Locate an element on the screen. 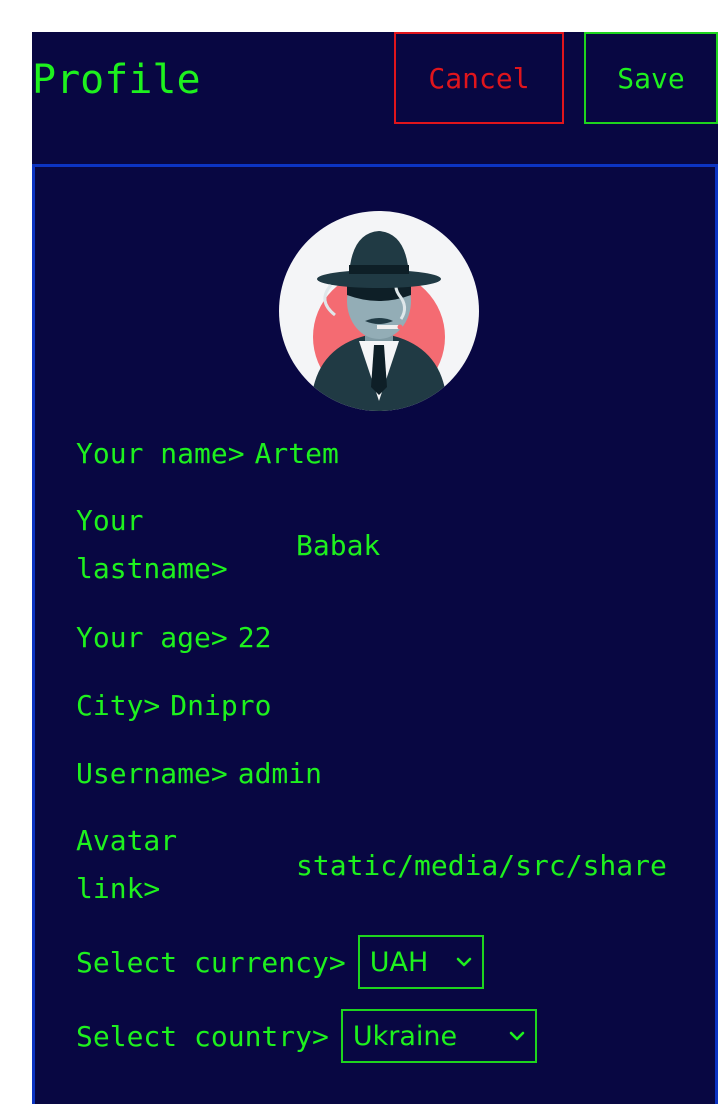 The width and height of the screenshot is (718, 1104). field-label: Username> is located at coordinates (152, 773).